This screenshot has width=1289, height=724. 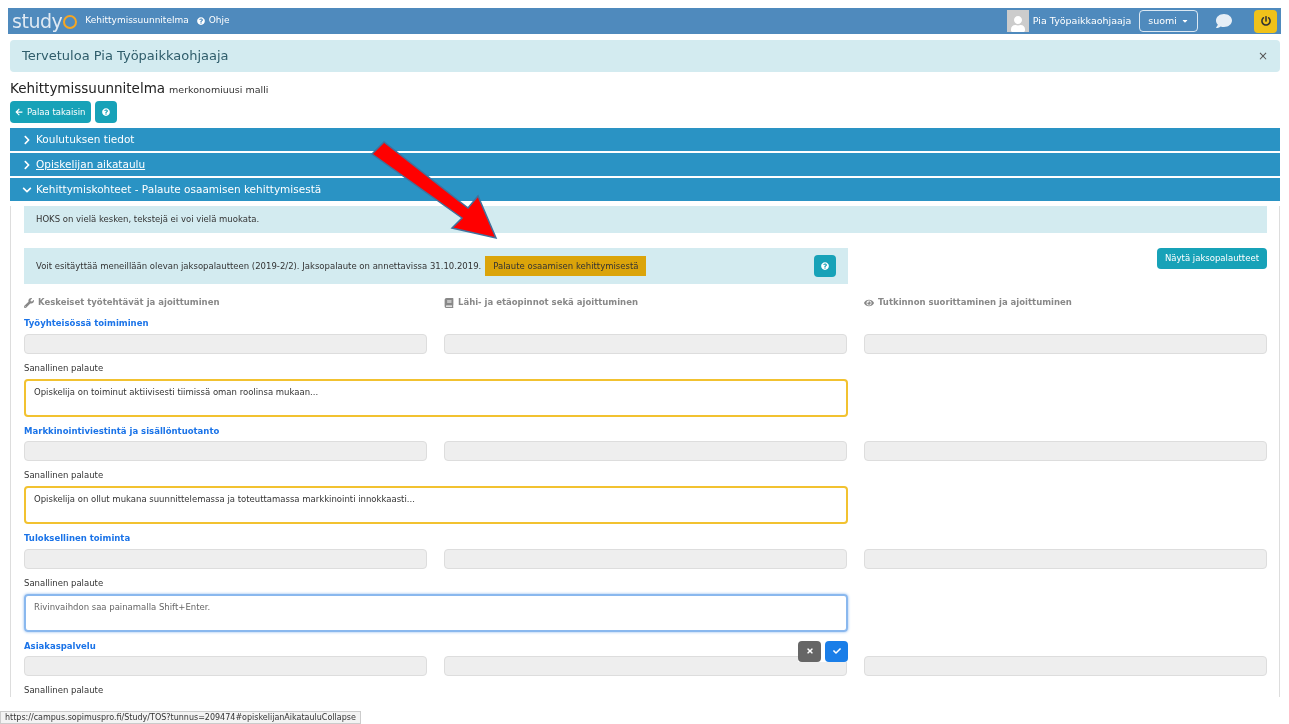 What do you see at coordinates (1212, 259) in the screenshot?
I see `show-feedback-button: Näytä jaksopalautteet` at bounding box center [1212, 259].